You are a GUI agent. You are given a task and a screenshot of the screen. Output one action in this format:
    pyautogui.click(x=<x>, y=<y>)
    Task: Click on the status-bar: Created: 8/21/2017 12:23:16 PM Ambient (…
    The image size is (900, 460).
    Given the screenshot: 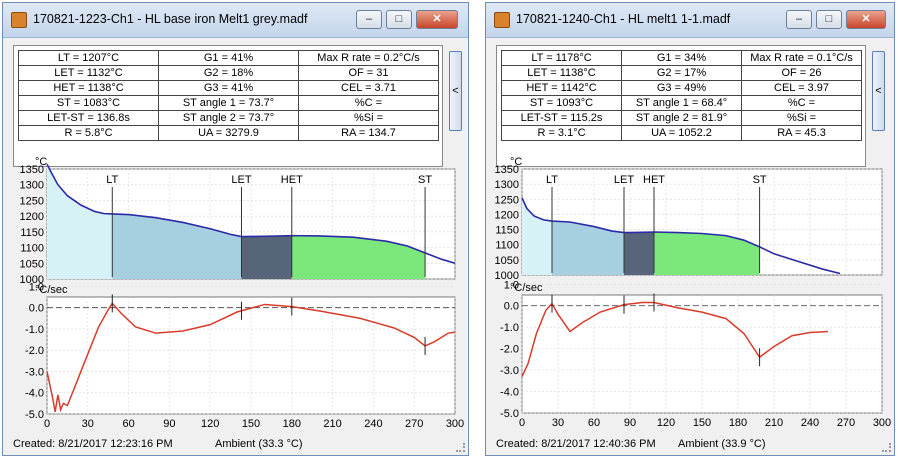 What is the action you would take?
    pyautogui.click(x=235, y=444)
    